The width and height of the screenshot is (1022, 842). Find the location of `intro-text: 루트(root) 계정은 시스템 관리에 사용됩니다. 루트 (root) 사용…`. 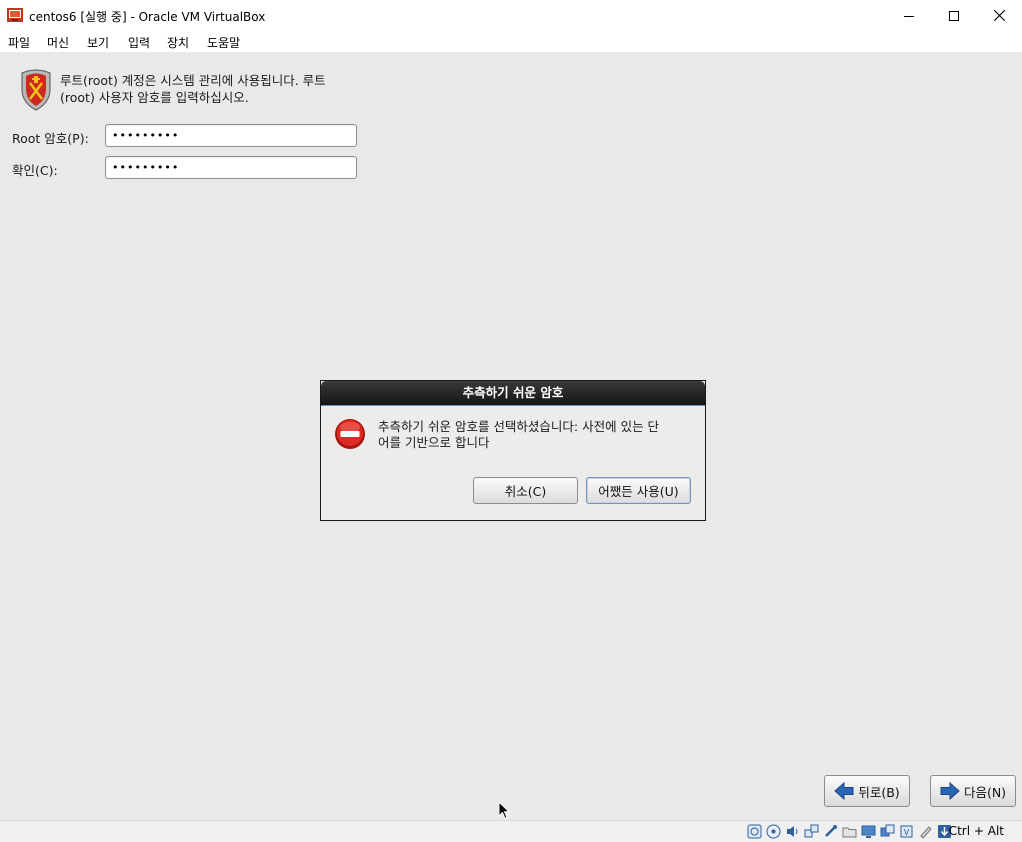

intro-text: 루트(root) 계정은 시스템 관리에 사용됩니다. 루트 (root) 사용… is located at coordinates (210, 89).